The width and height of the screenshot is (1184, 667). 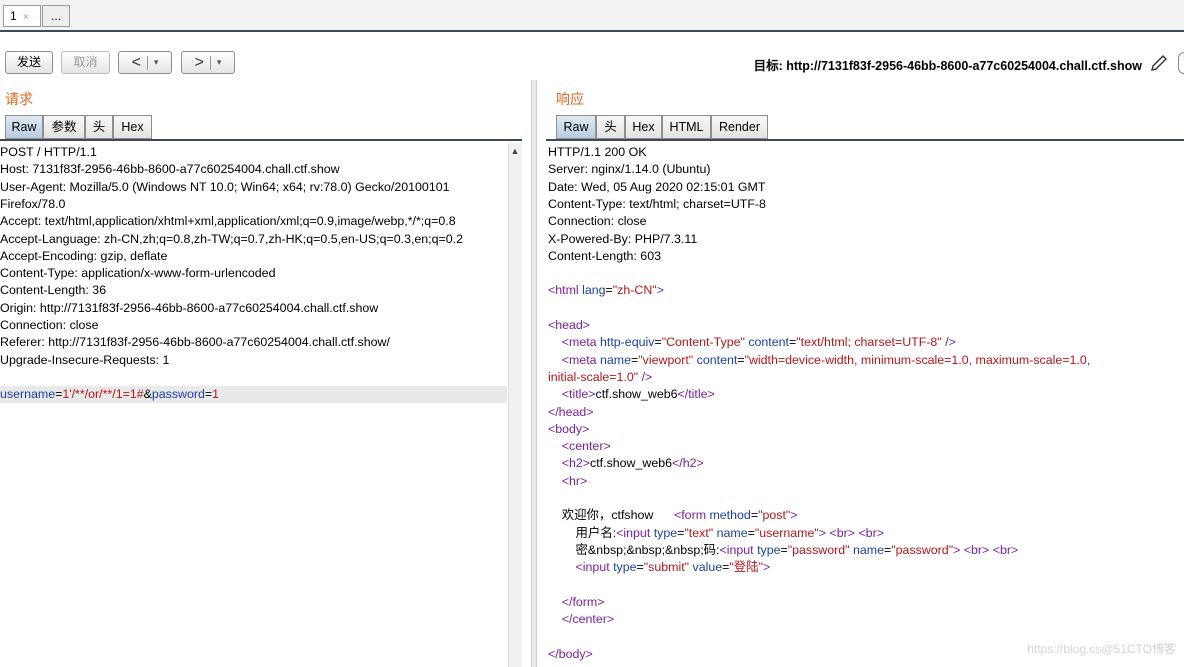 I want to click on response-body-line: <input type="submit" value="登陆">, so click(x=659, y=567).